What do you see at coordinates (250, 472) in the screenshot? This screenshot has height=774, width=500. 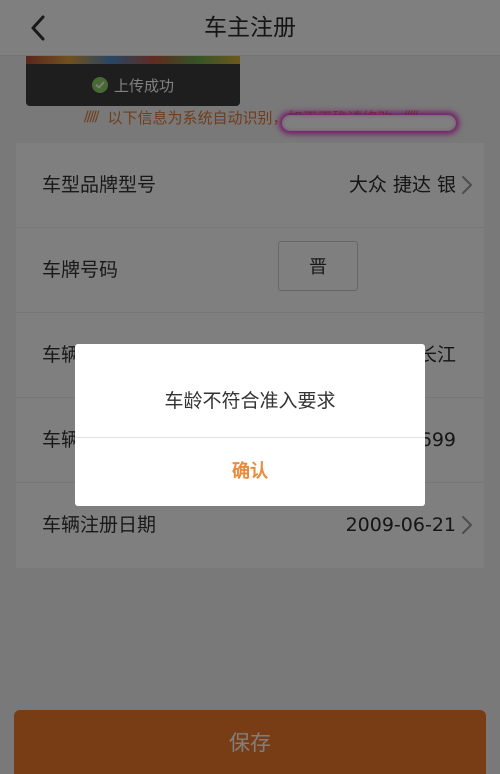 I see `dialog-confirm-button: 确认` at bounding box center [250, 472].